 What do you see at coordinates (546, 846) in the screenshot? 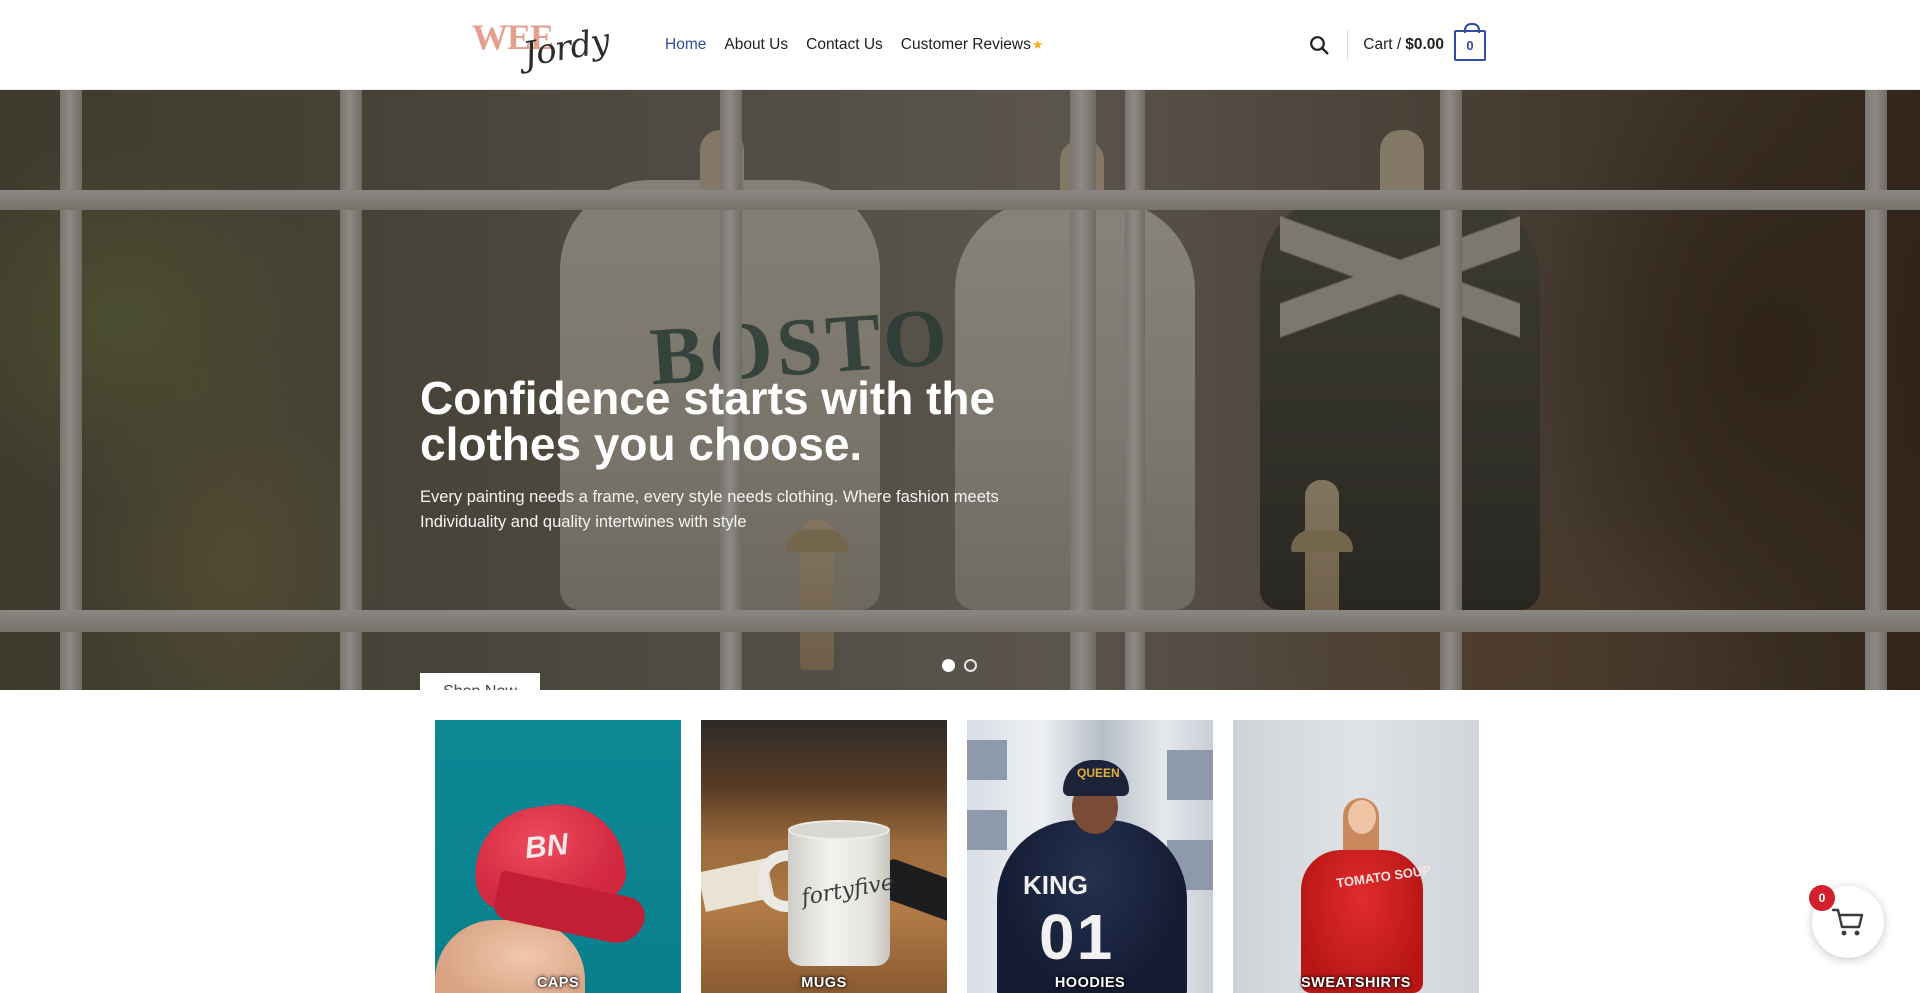
I see `category-image-cap-logo: BN` at bounding box center [546, 846].